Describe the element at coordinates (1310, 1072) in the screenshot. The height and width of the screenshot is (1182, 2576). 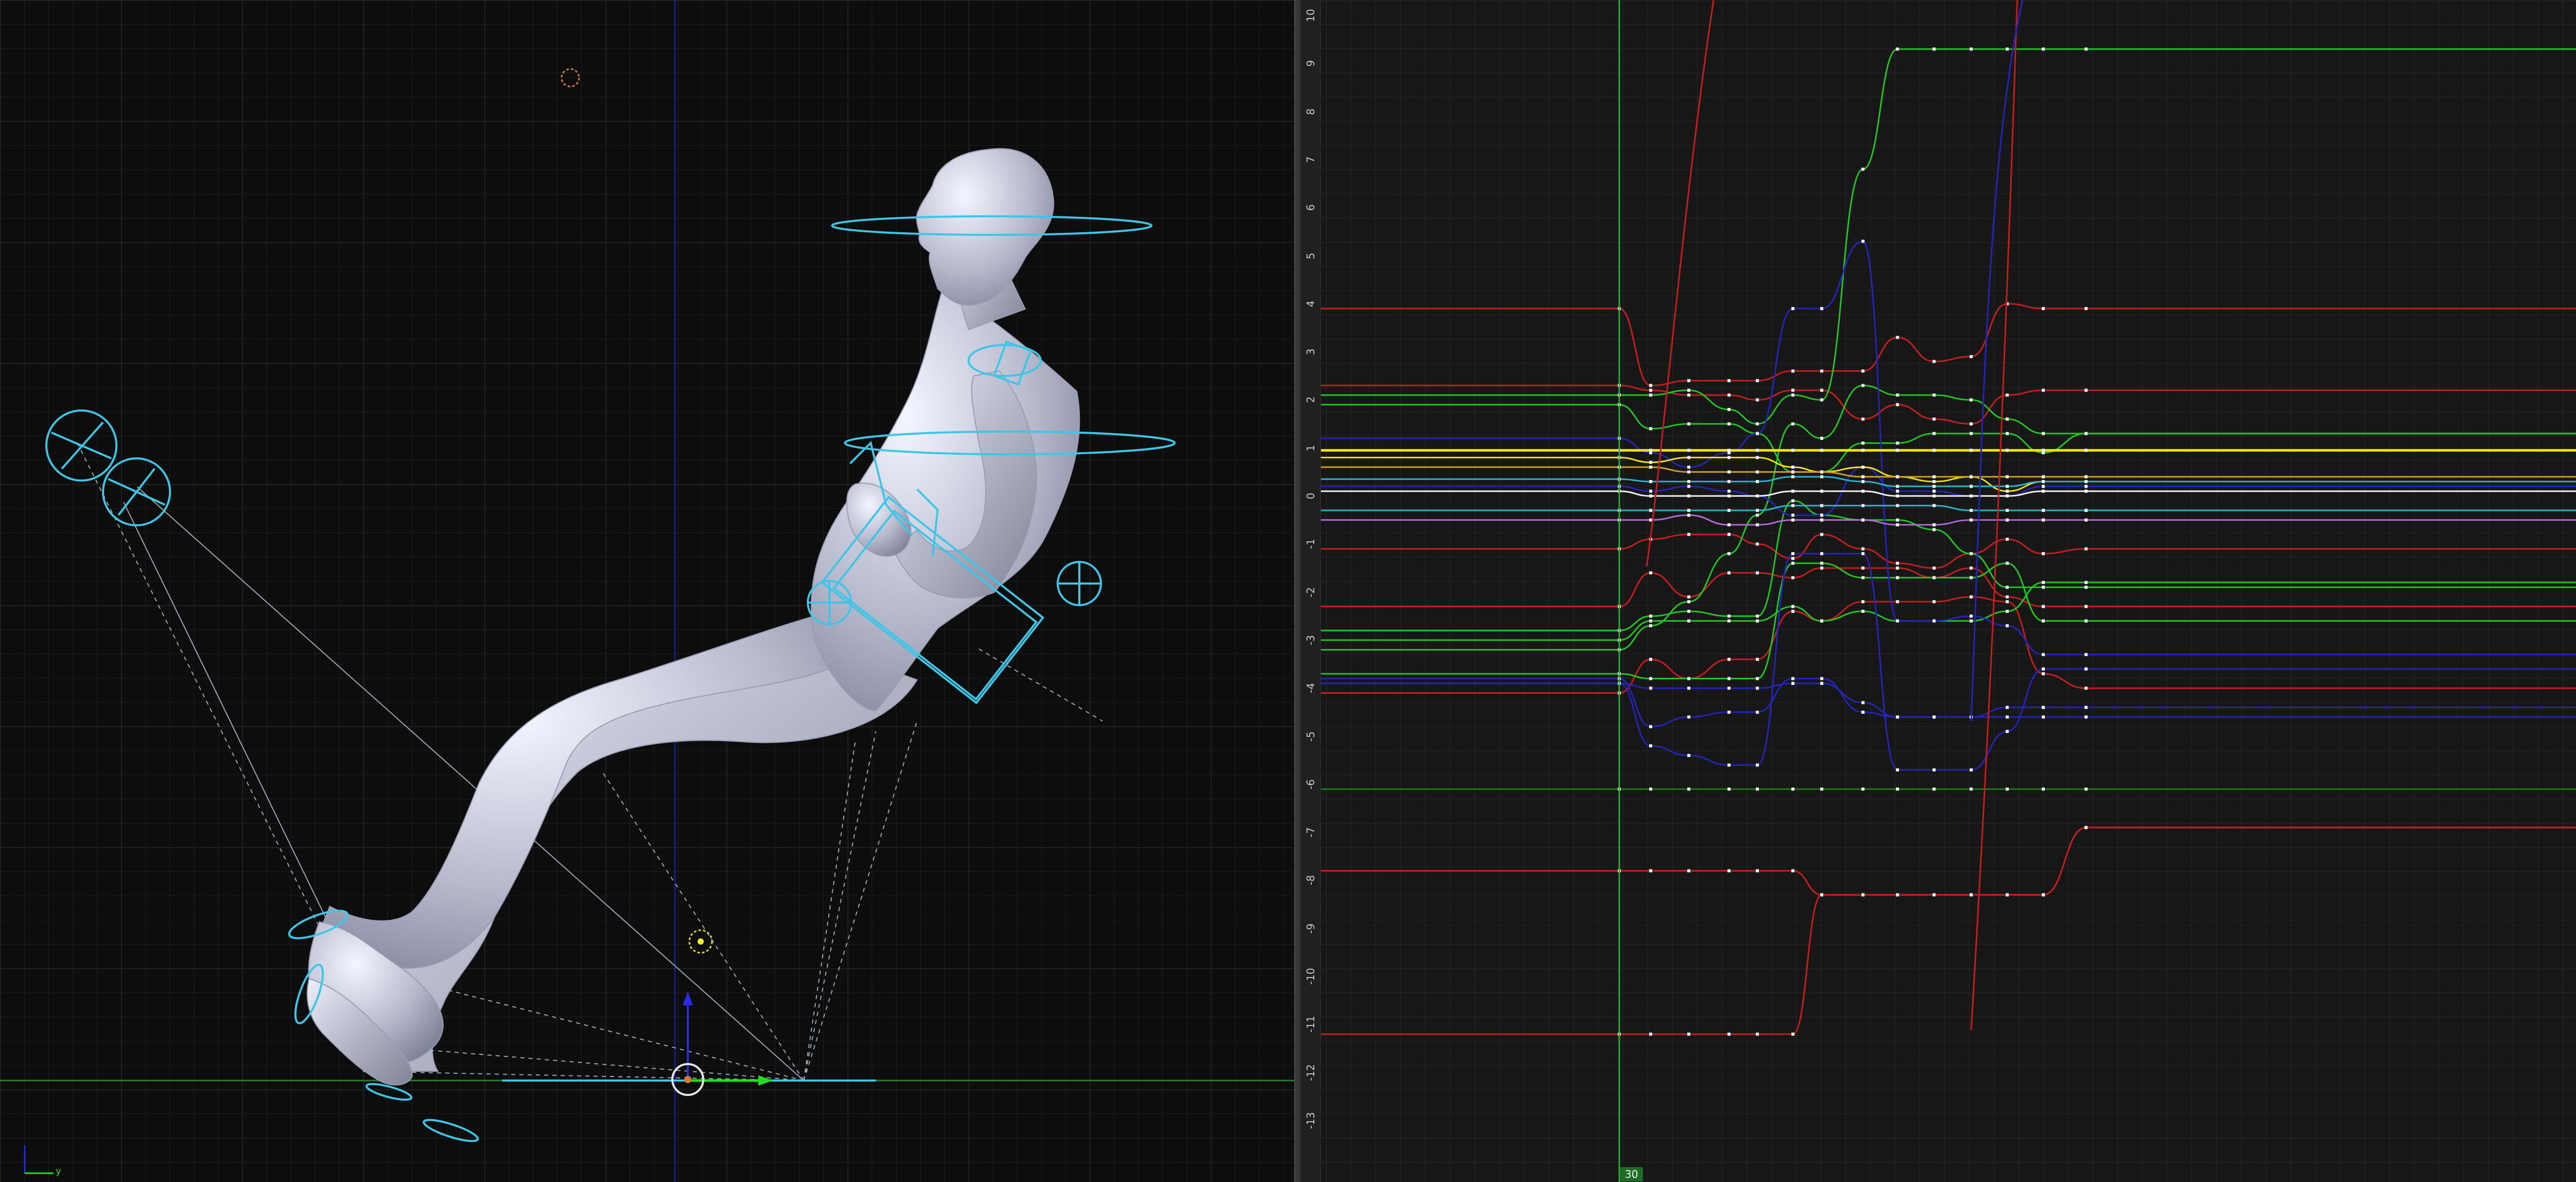
I see `ruler-tick-label: -12` at that location.